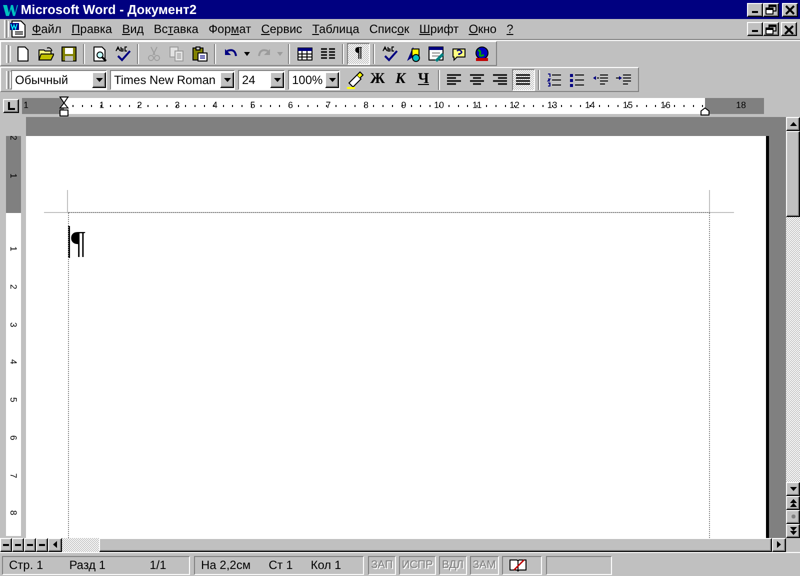 This screenshot has width=800, height=576. I want to click on document-minimize-button, so click(754, 29).